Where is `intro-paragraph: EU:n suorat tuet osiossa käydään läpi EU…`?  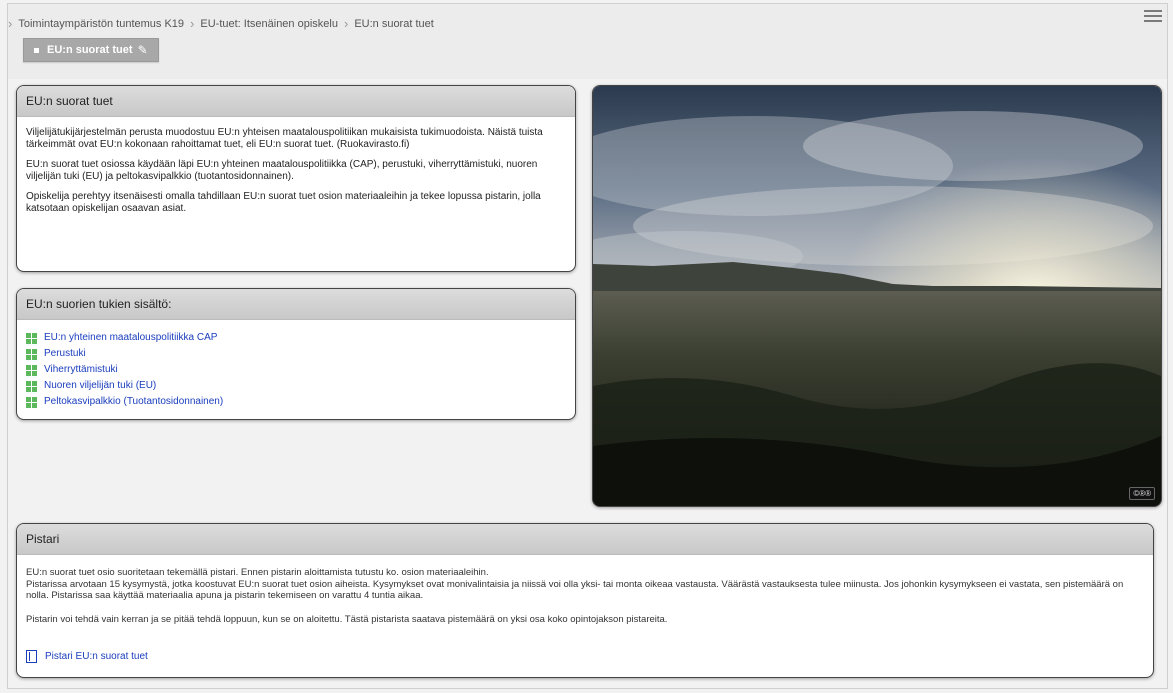 intro-paragraph: EU:n suorat tuet osiossa käydään läpi EU… is located at coordinates (282, 170).